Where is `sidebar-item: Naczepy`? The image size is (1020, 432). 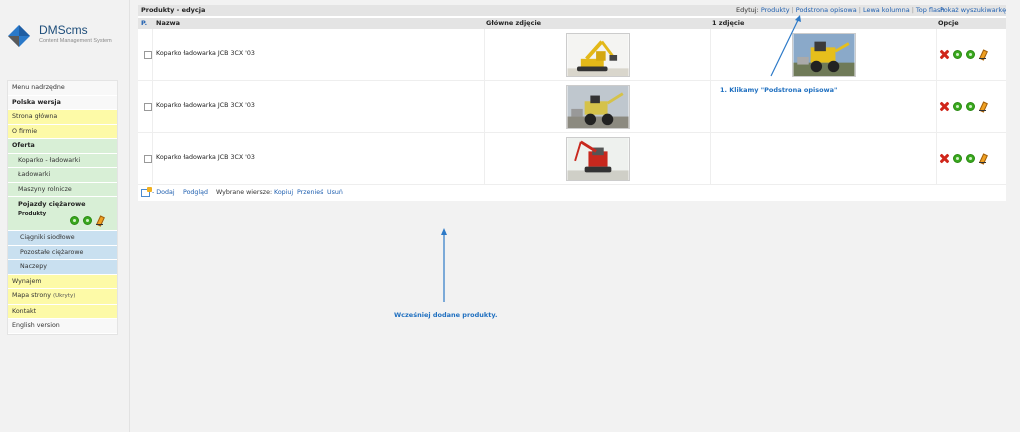
sidebar-item: Naczepy is located at coordinates (62, 267).